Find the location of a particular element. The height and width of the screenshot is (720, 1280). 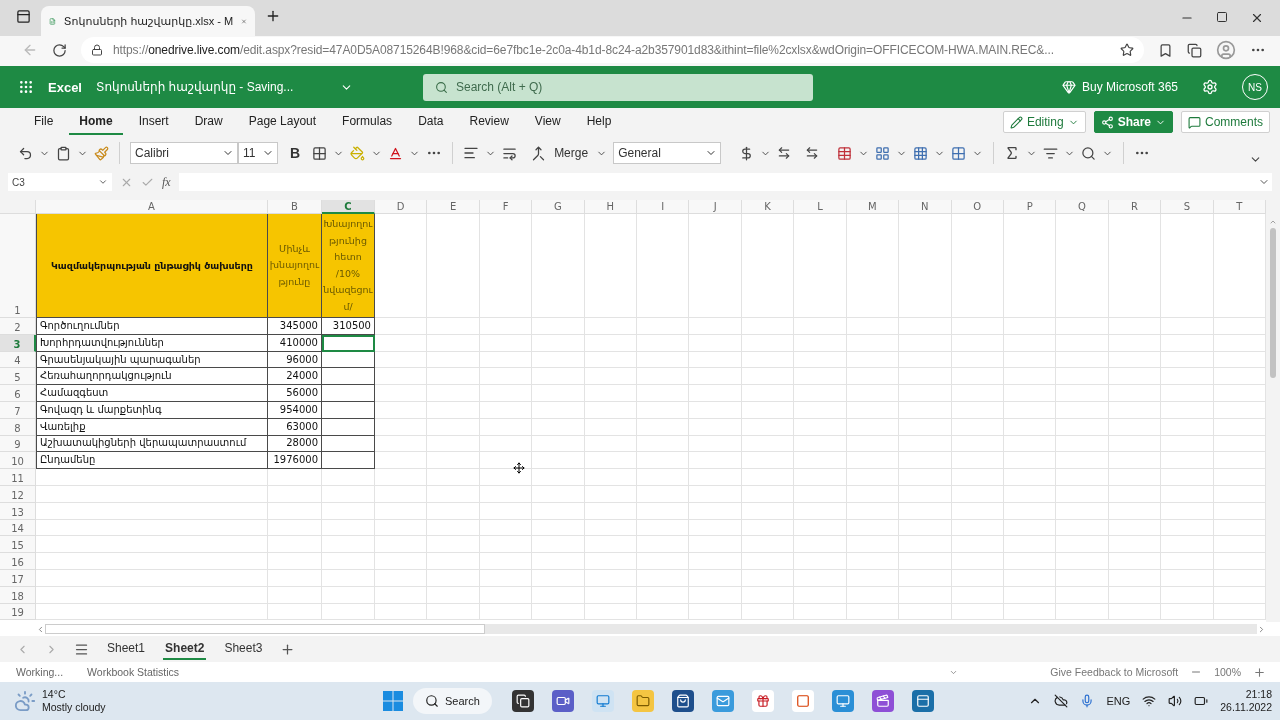

settings-icon is located at coordinates (1210, 87).